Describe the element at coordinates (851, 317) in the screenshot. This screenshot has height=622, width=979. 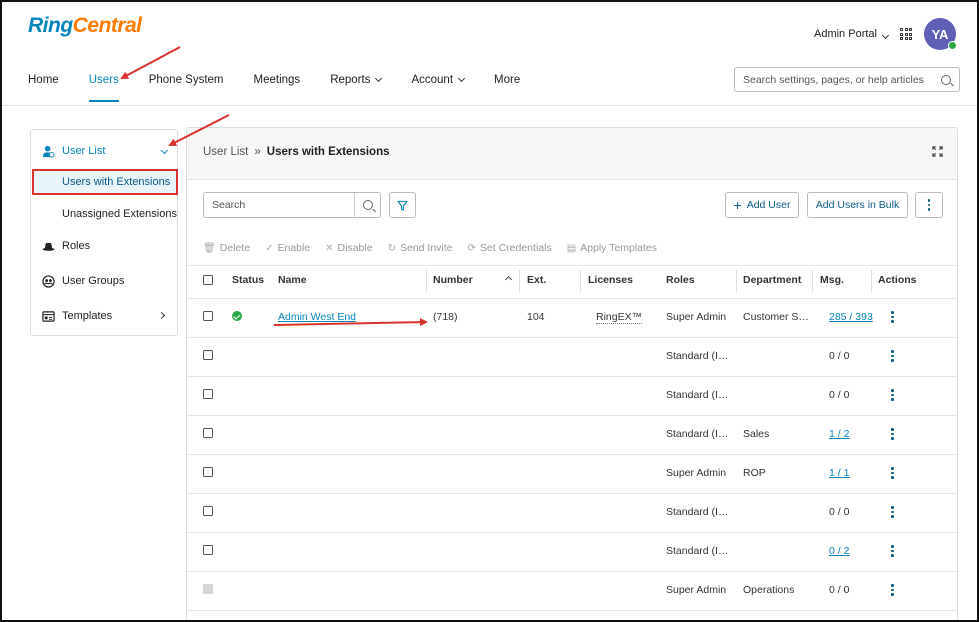
I see `user-msg-link: 285 / 393` at that location.